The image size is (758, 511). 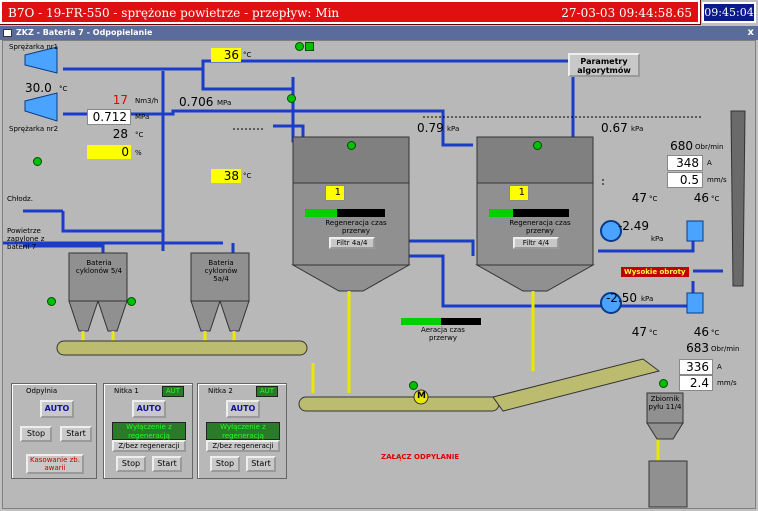 I want to click on nitka-1-start-button: Start, so click(x=167, y=464).